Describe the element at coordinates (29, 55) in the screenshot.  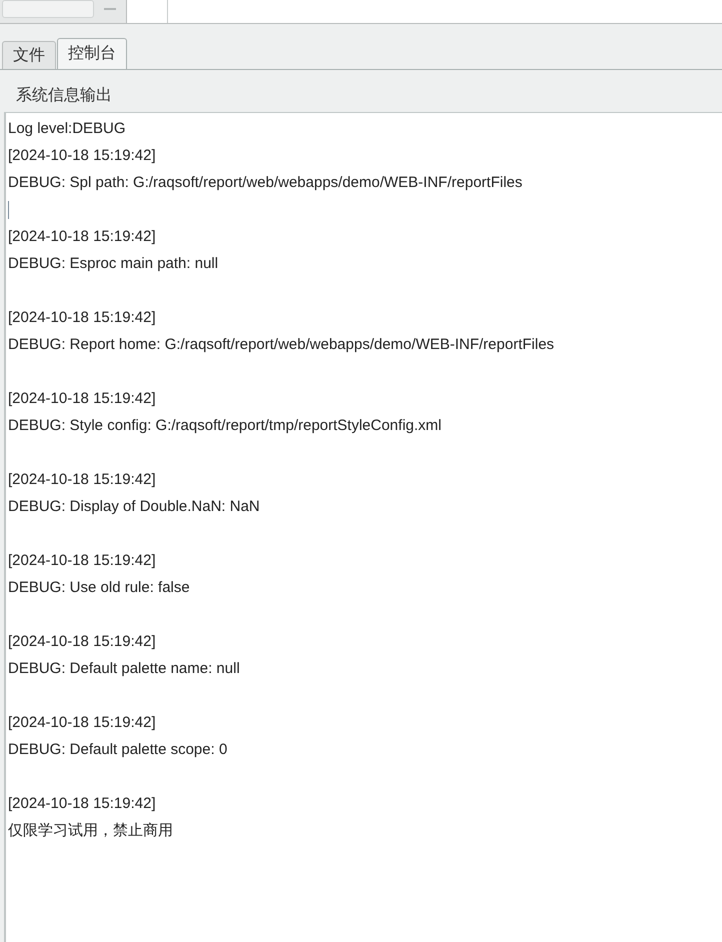
I see `tab: 文件` at that location.